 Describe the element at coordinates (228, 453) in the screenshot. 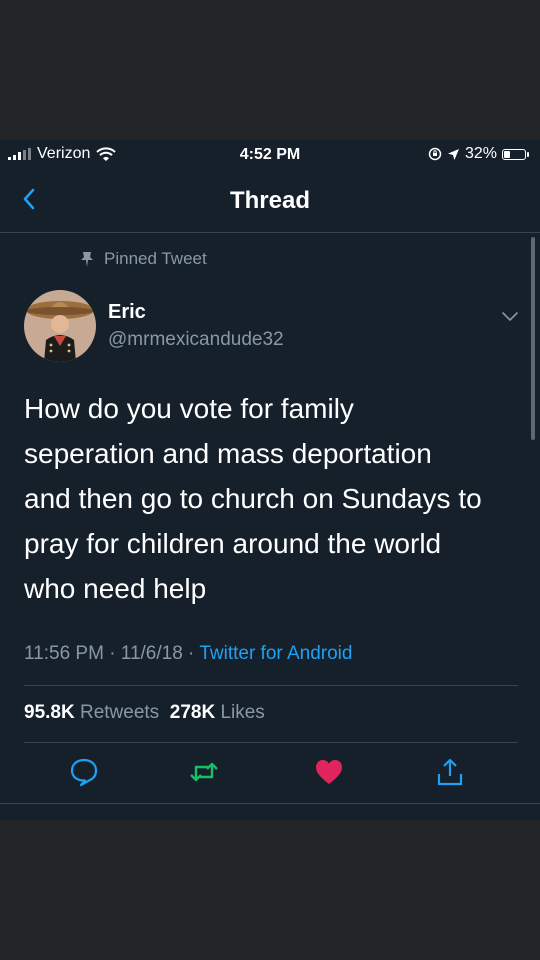

I see `tweet-text-line: seperation and mass deportation` at that location.